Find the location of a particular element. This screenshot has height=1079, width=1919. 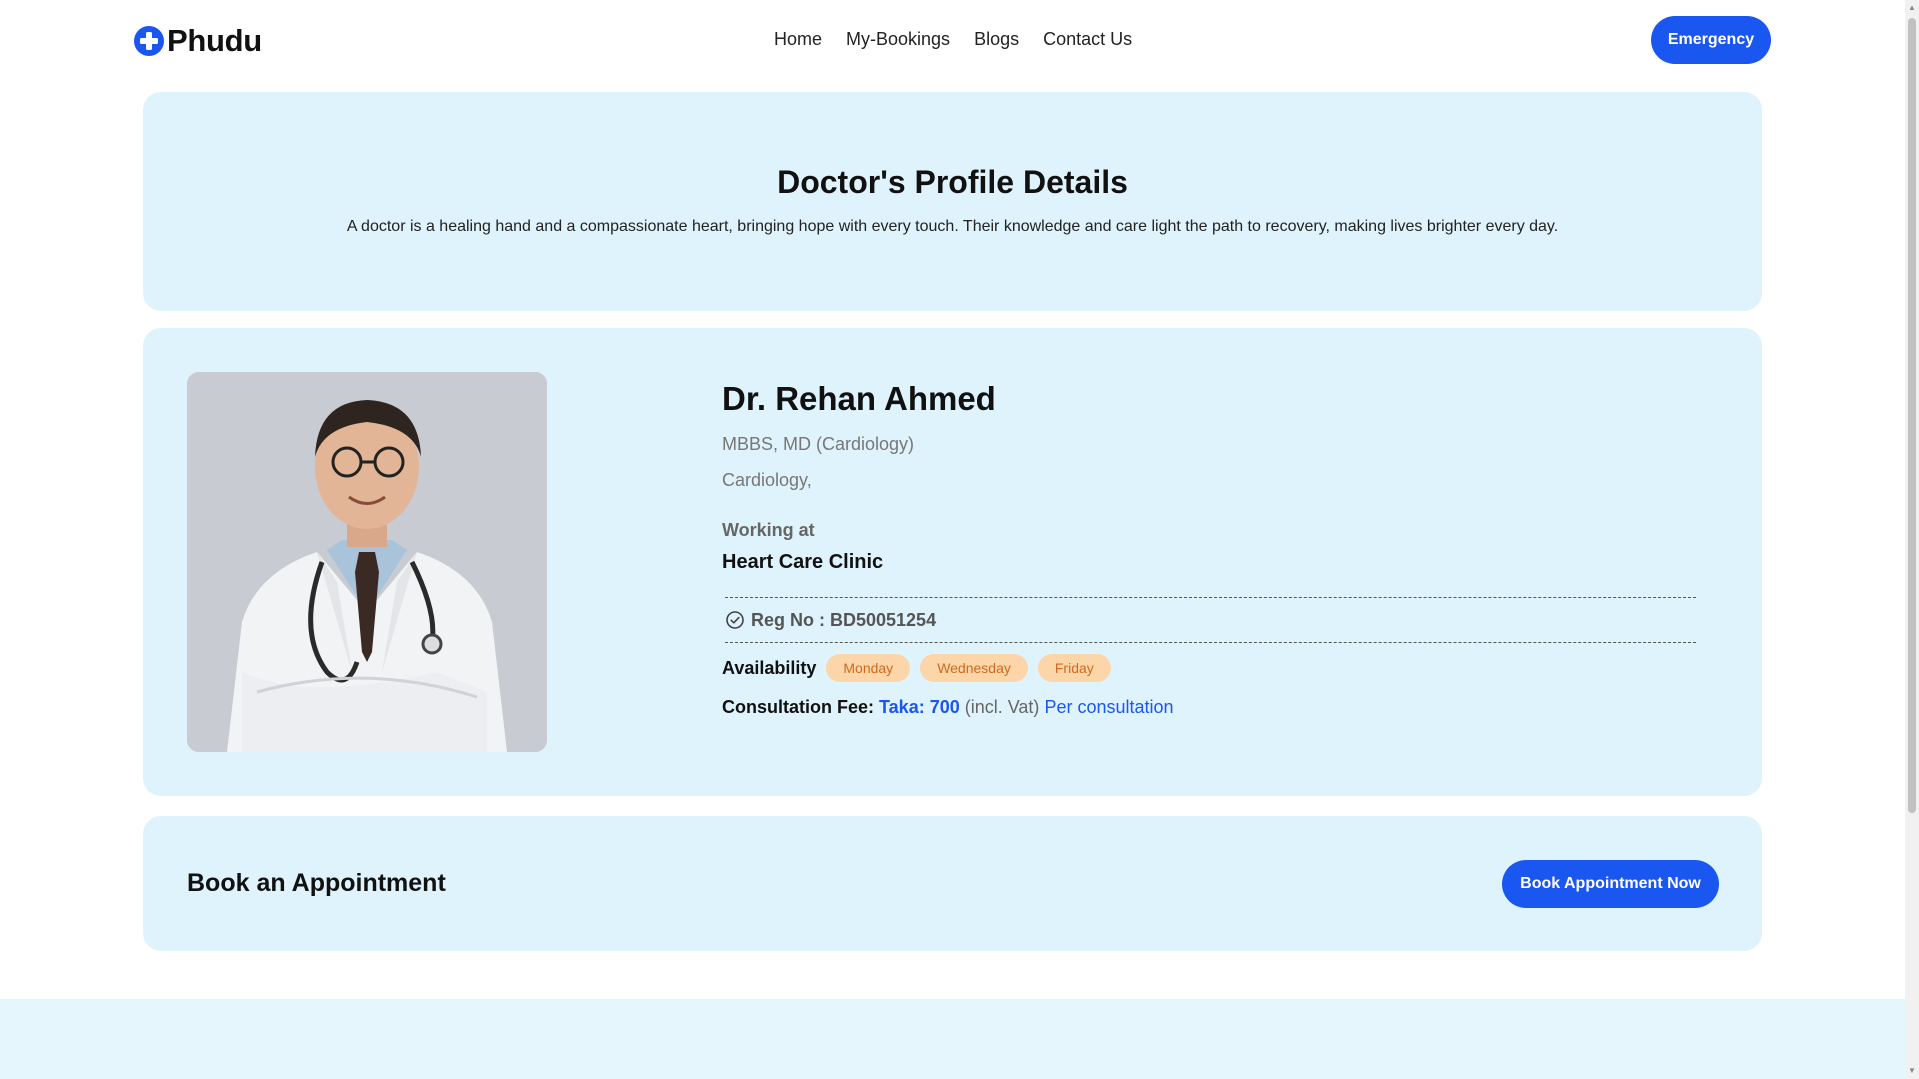

fee-label: Consultation Fee: is located at coordinates (798, 707).